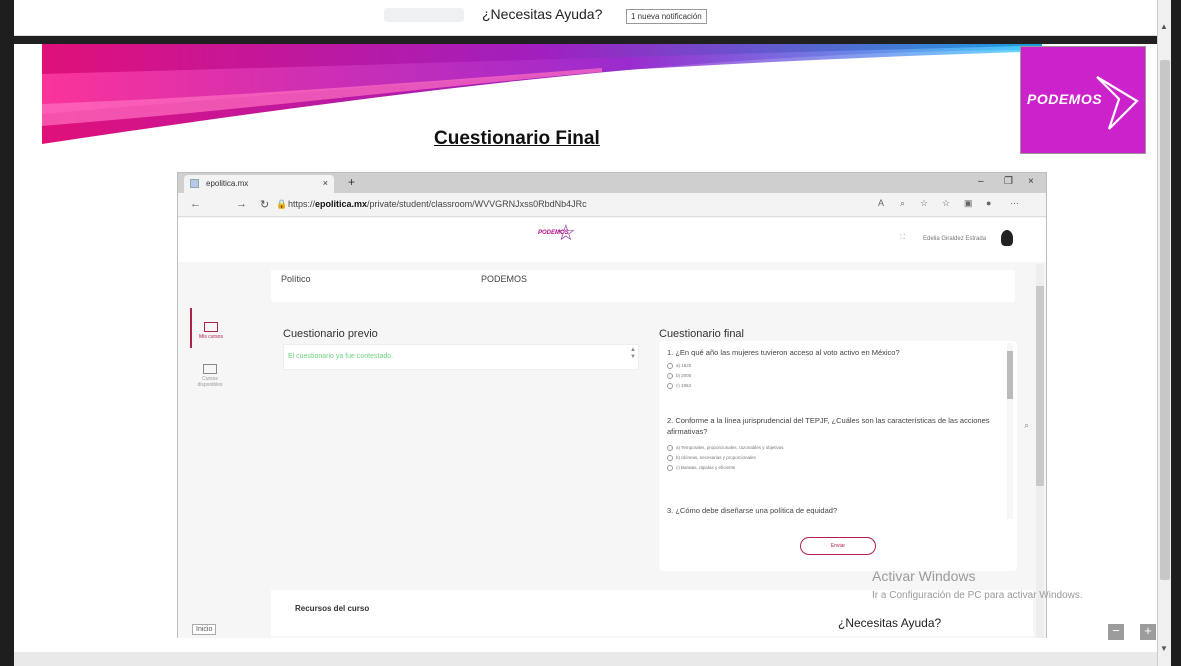  I want to click on left-border, so click(7, 333).